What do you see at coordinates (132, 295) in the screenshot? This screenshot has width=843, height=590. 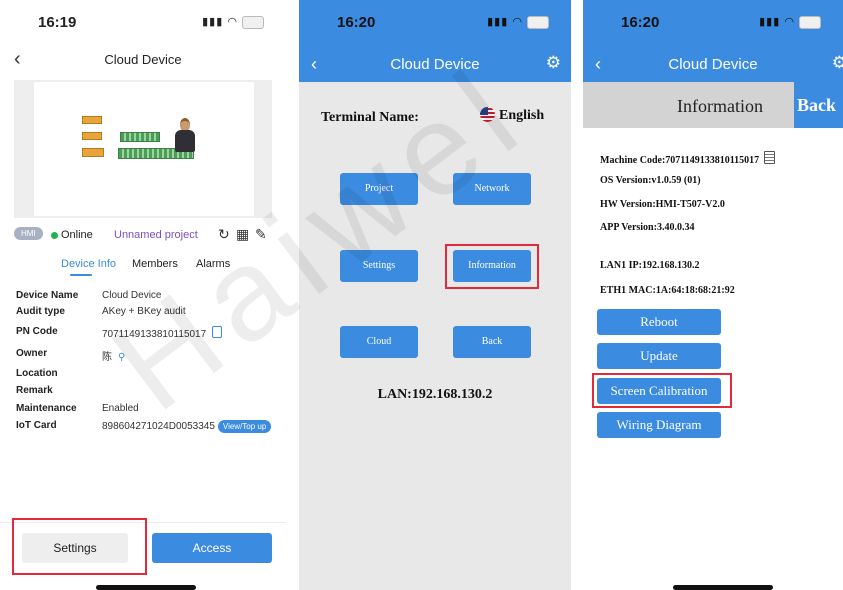 I see `info-value: Cloud Device` at bounding box center [132, 295].